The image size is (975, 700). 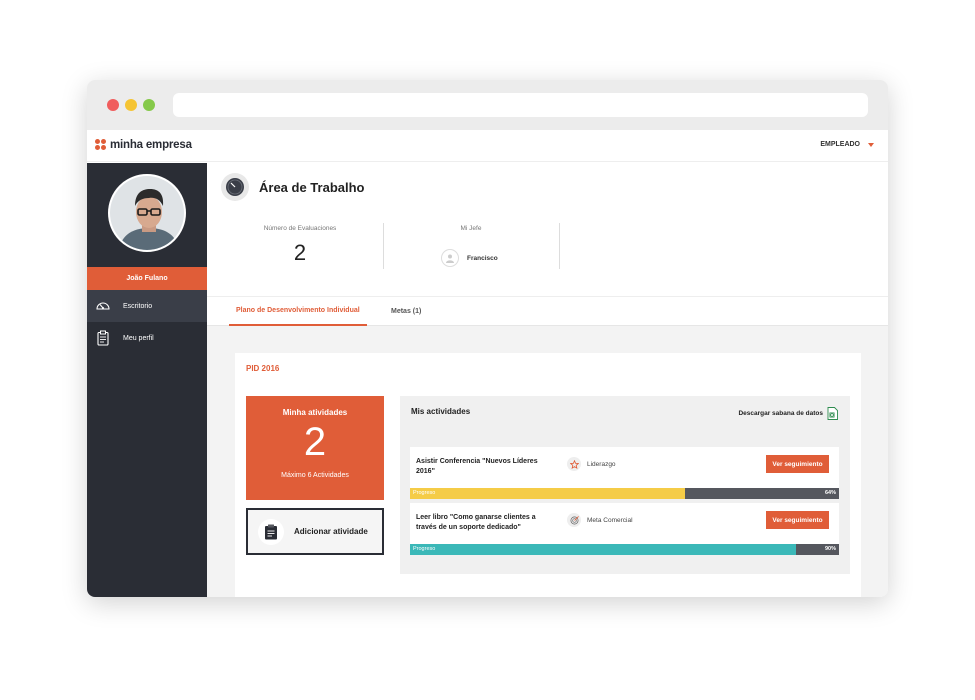 What do you see at coordinates (101, 145) in the screenshot?
I see `logo-mark-icon` at bounding box center [101, 145].